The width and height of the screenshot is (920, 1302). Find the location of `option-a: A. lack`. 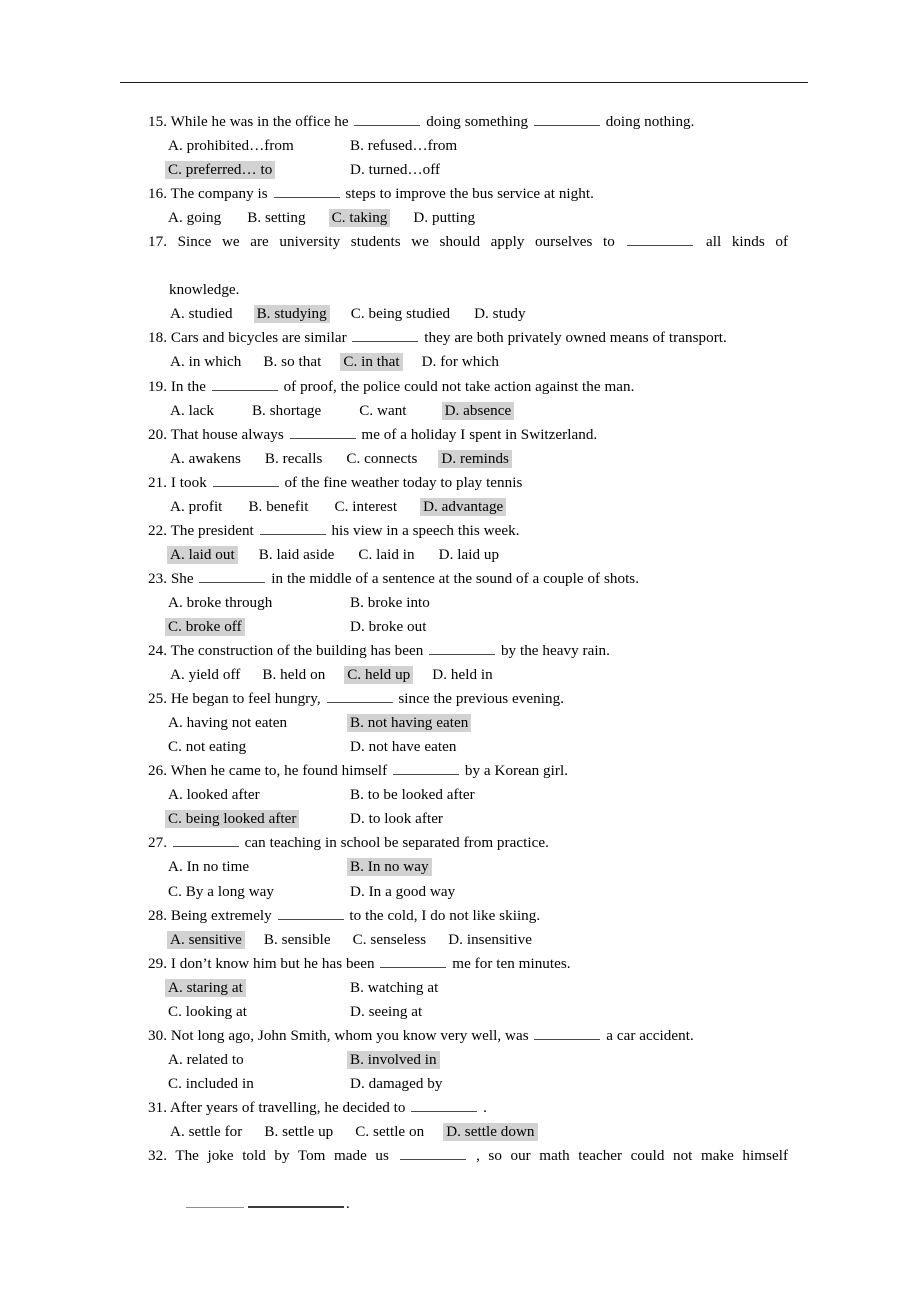

option-a: A. lack is located at coordinates (192, 411).